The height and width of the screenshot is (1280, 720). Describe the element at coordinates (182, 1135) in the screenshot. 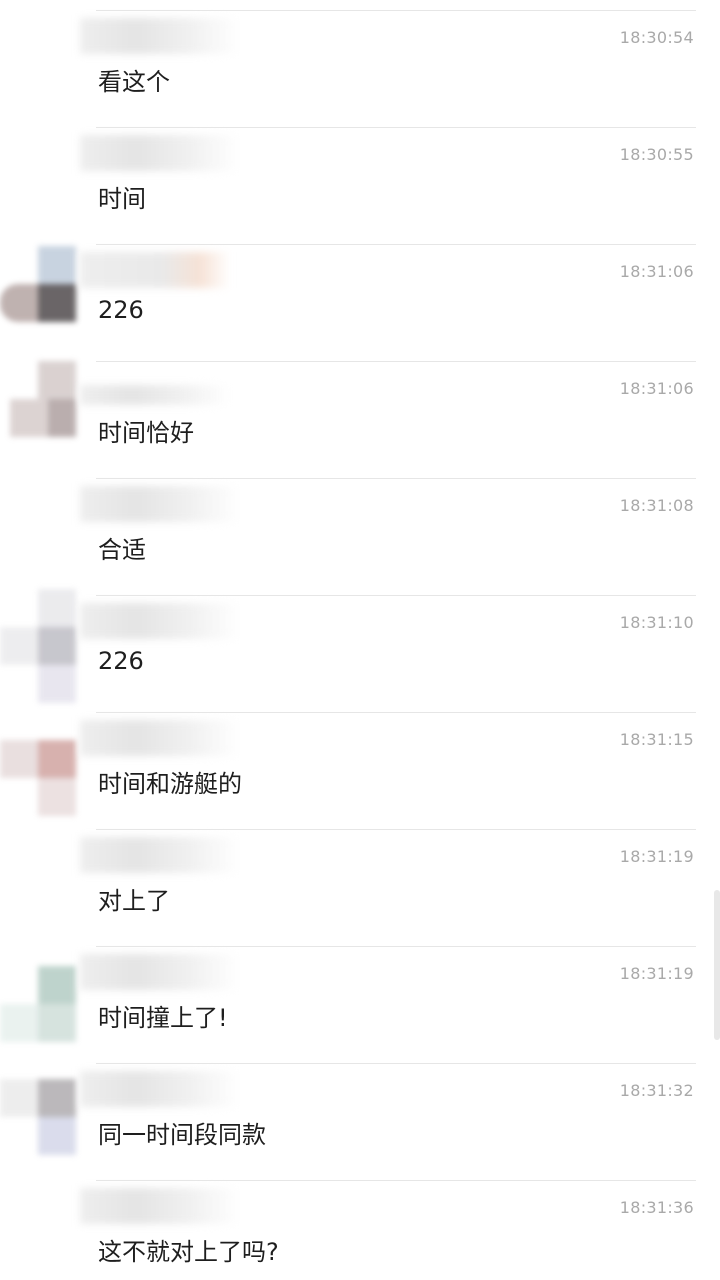

I see `message-text: 同一时间段同款` at that location.